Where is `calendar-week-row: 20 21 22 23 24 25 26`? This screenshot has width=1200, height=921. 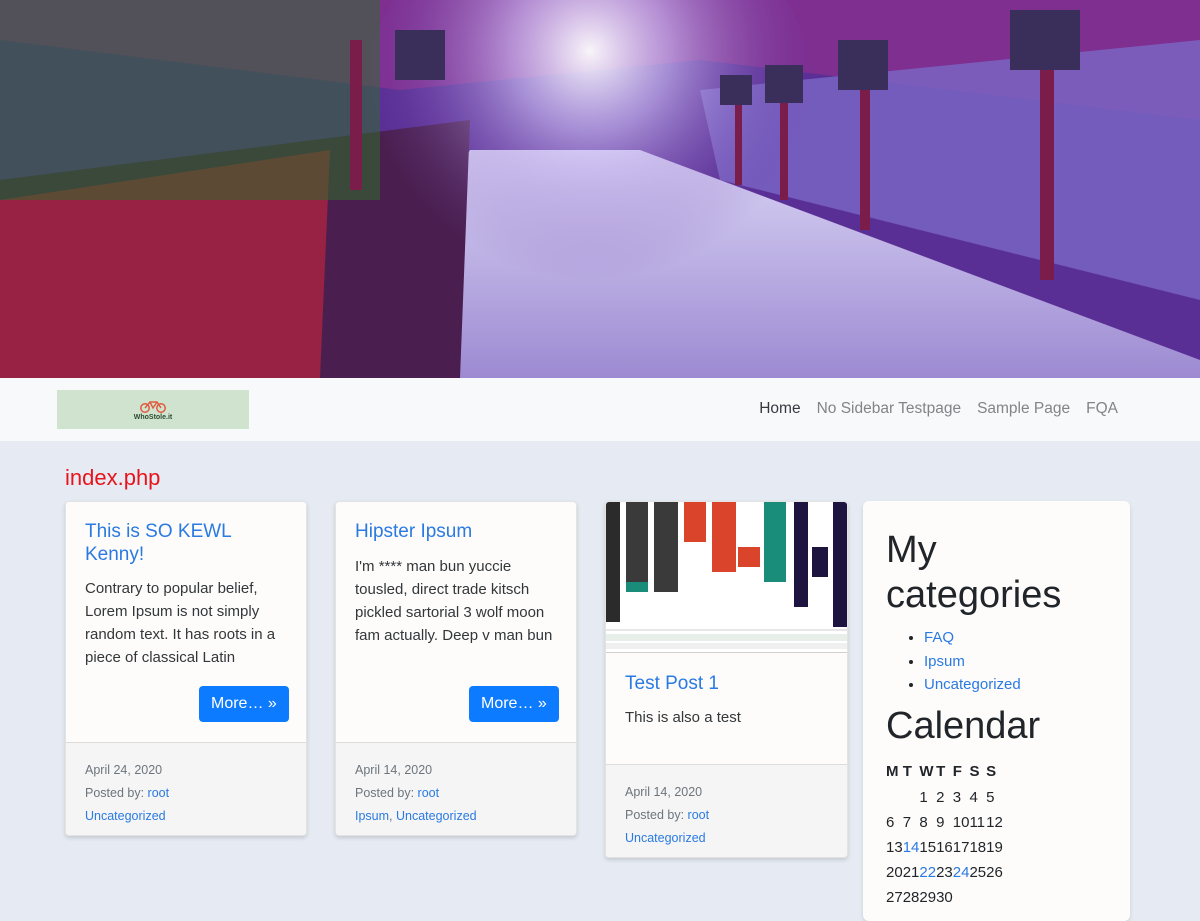
calendar-week-row: 20 21 22 23 24 25 26 is located at coordinates (944, 872).